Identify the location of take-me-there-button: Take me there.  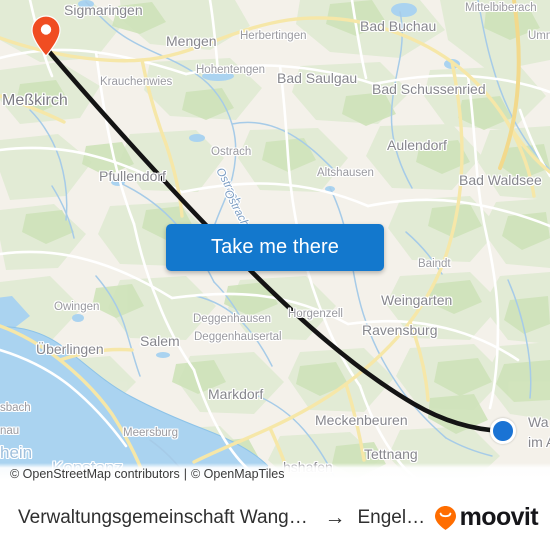
(275, 247).